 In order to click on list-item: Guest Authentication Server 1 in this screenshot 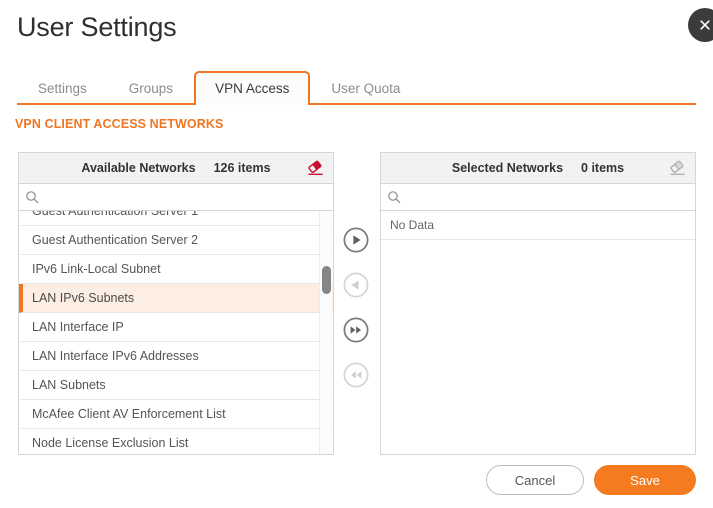, I will do `click(176, 218)`.